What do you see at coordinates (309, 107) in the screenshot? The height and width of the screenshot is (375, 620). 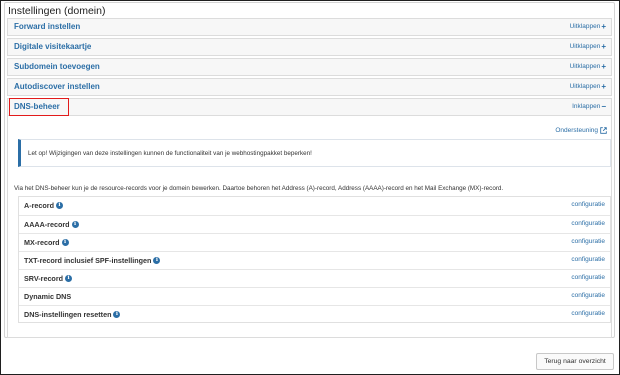 I see `section-dns: DNS-beheer Inklappen −` at bounding box center [309, 107].